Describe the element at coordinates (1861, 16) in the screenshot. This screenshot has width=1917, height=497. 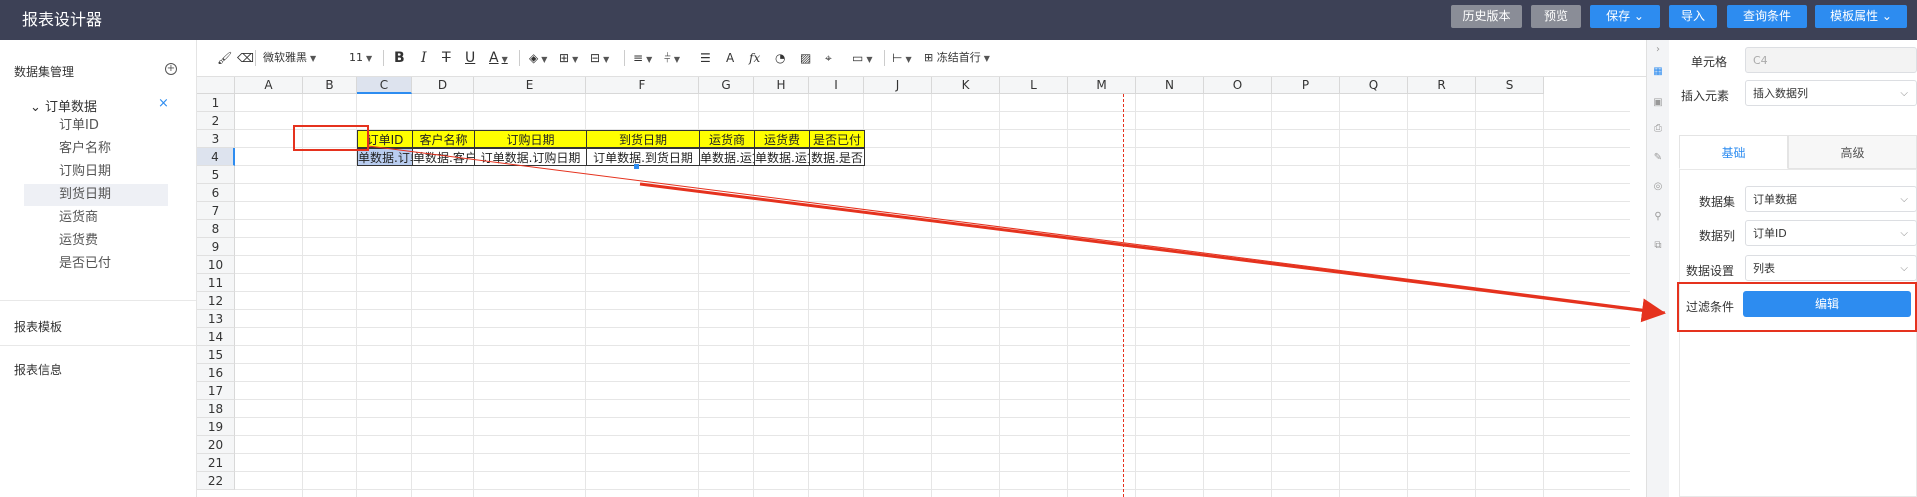
I see `template-properties-button: 模板属性 ⌄` at that location.